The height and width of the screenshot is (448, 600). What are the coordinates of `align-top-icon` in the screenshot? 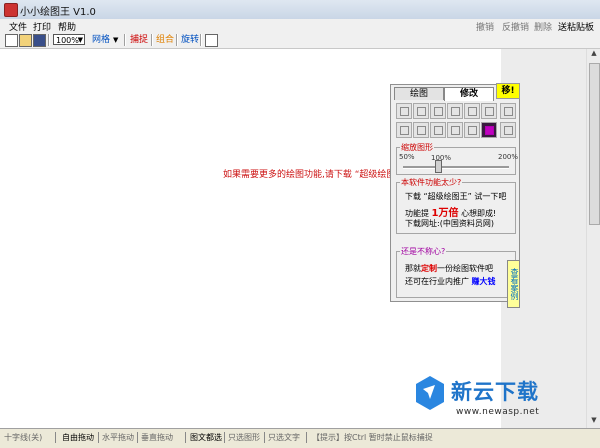 It's located at (455, 111).